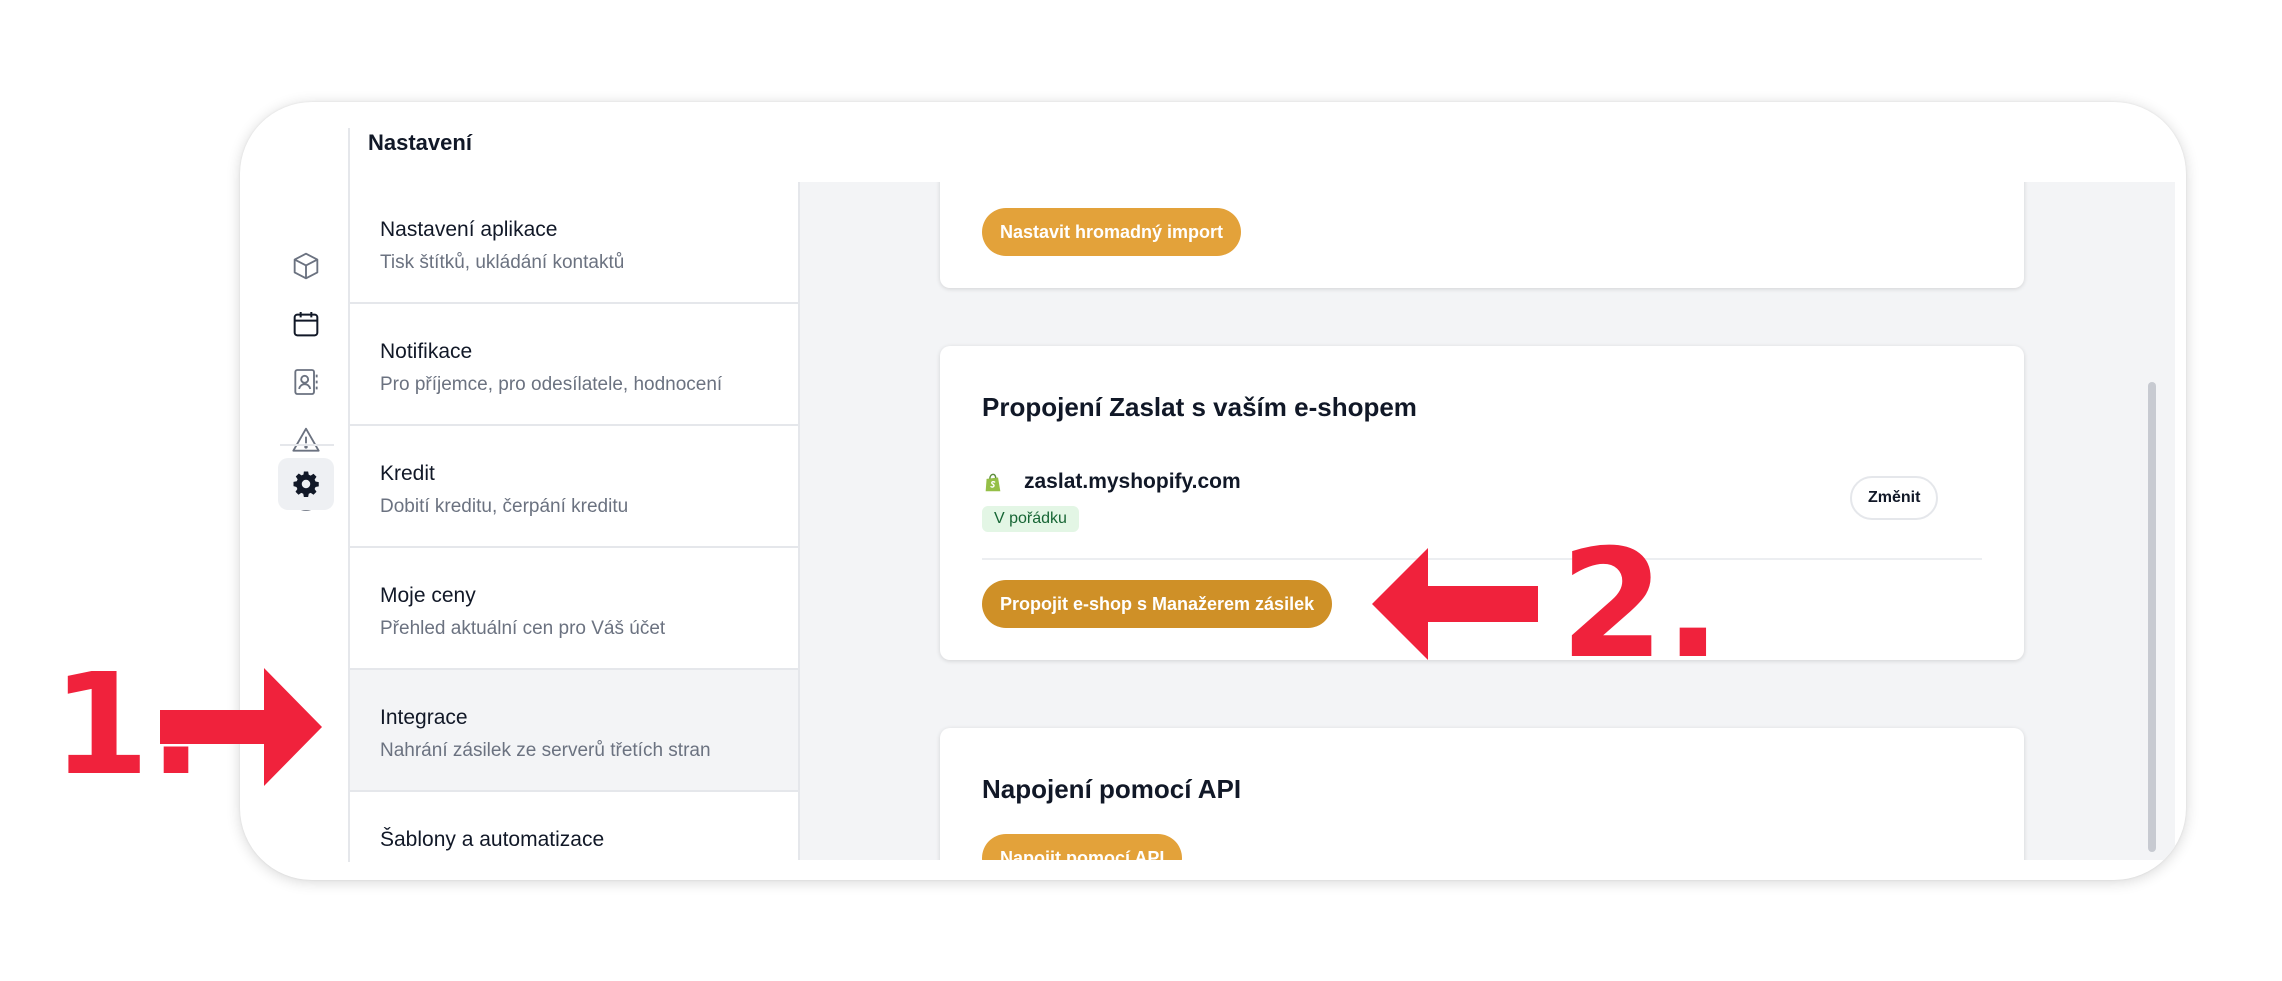 This screenshot has width=2282, height=981. I want to click on warning-icon, so click(306, 440).